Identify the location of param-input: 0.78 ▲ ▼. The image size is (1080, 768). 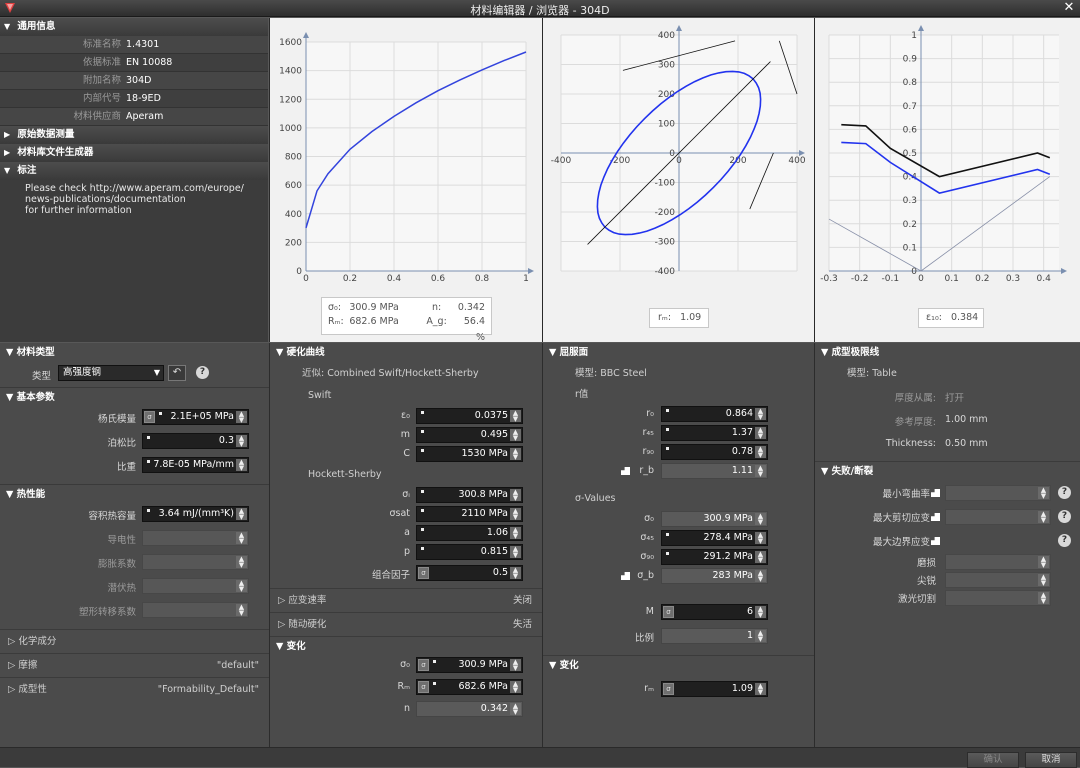
(714, 452).